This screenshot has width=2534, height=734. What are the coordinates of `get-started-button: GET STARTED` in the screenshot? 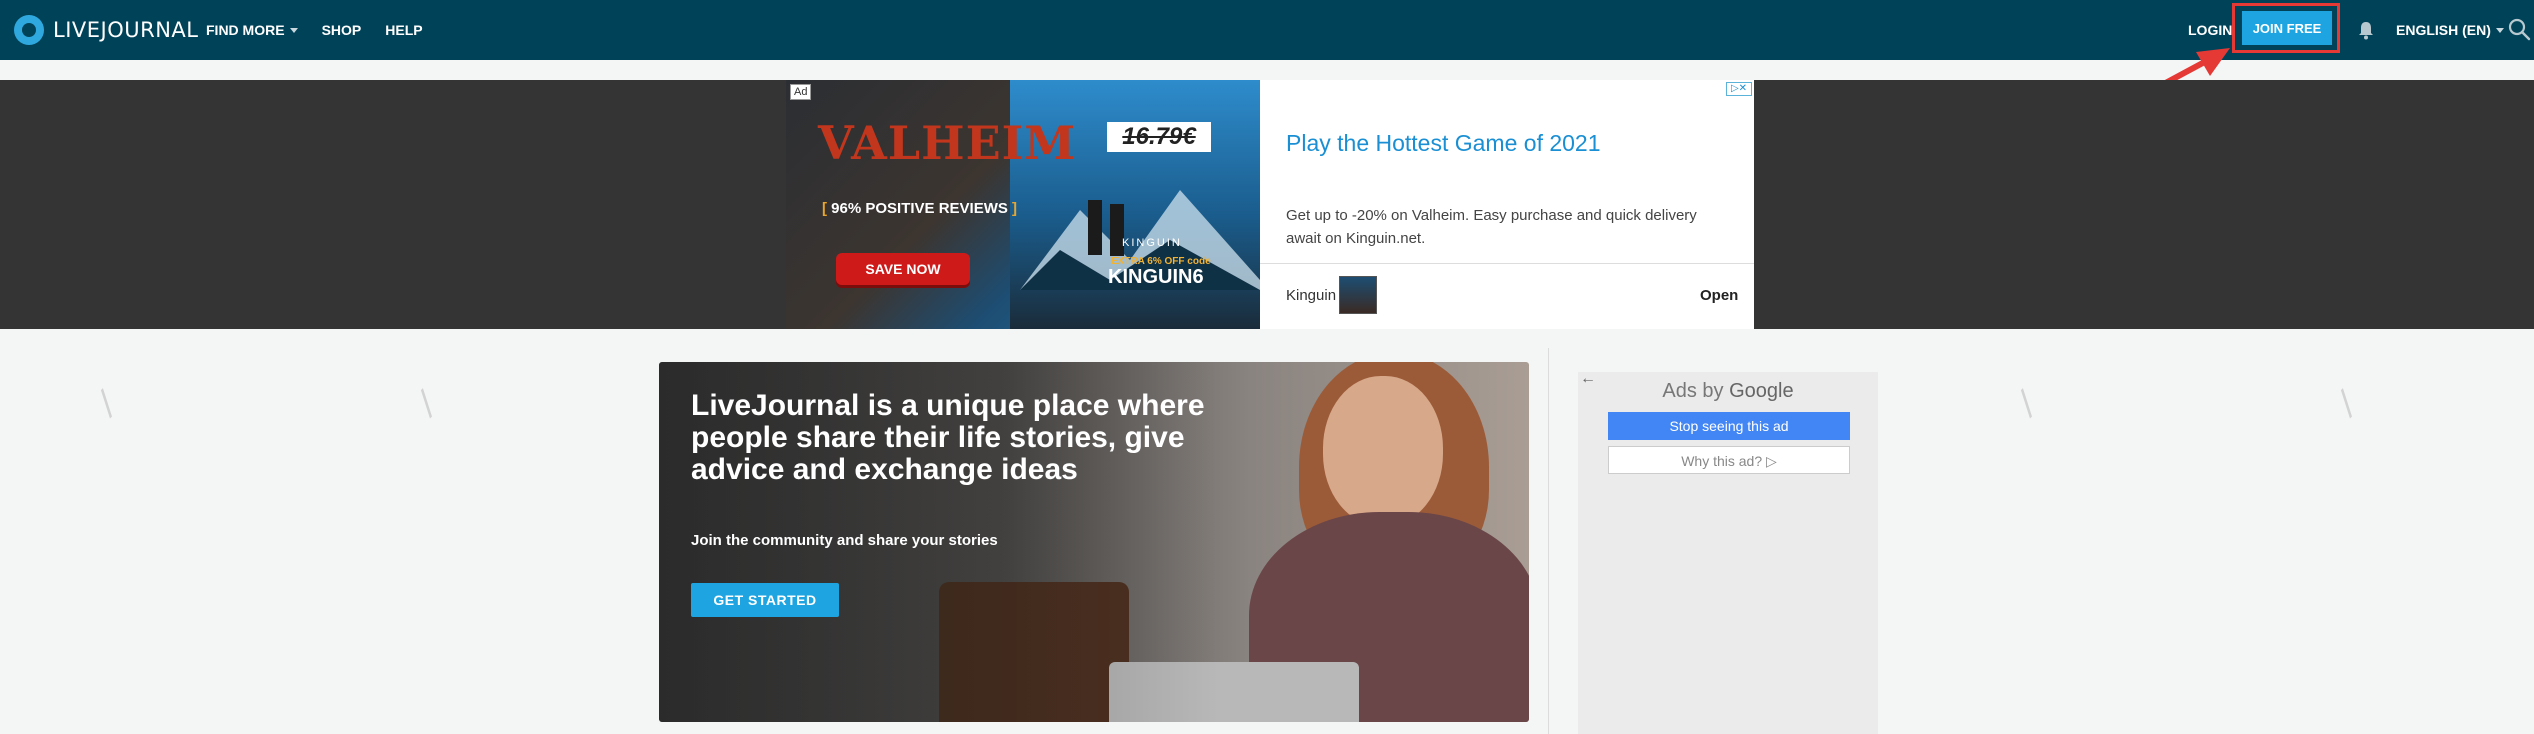 It's located at (765, 600).